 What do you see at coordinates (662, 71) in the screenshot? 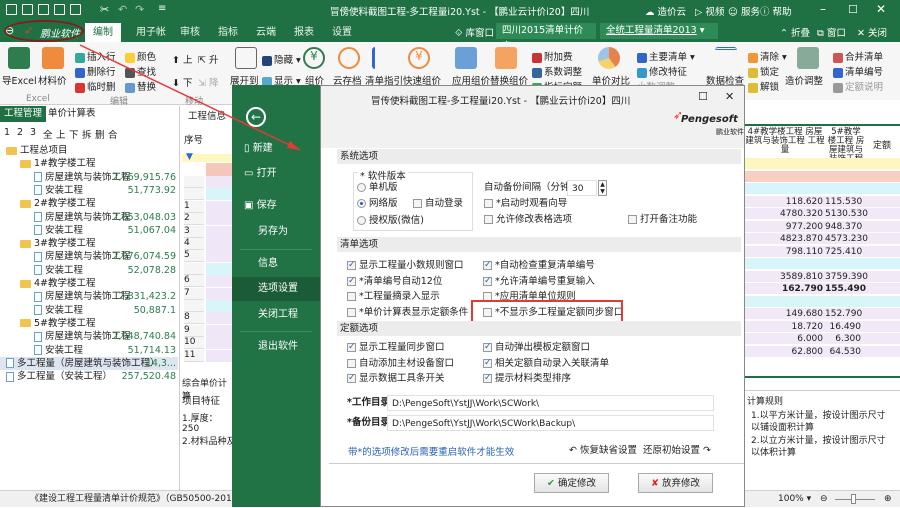
I see `modify-feature-button: 修改特征` at bounding box center [662, 71].